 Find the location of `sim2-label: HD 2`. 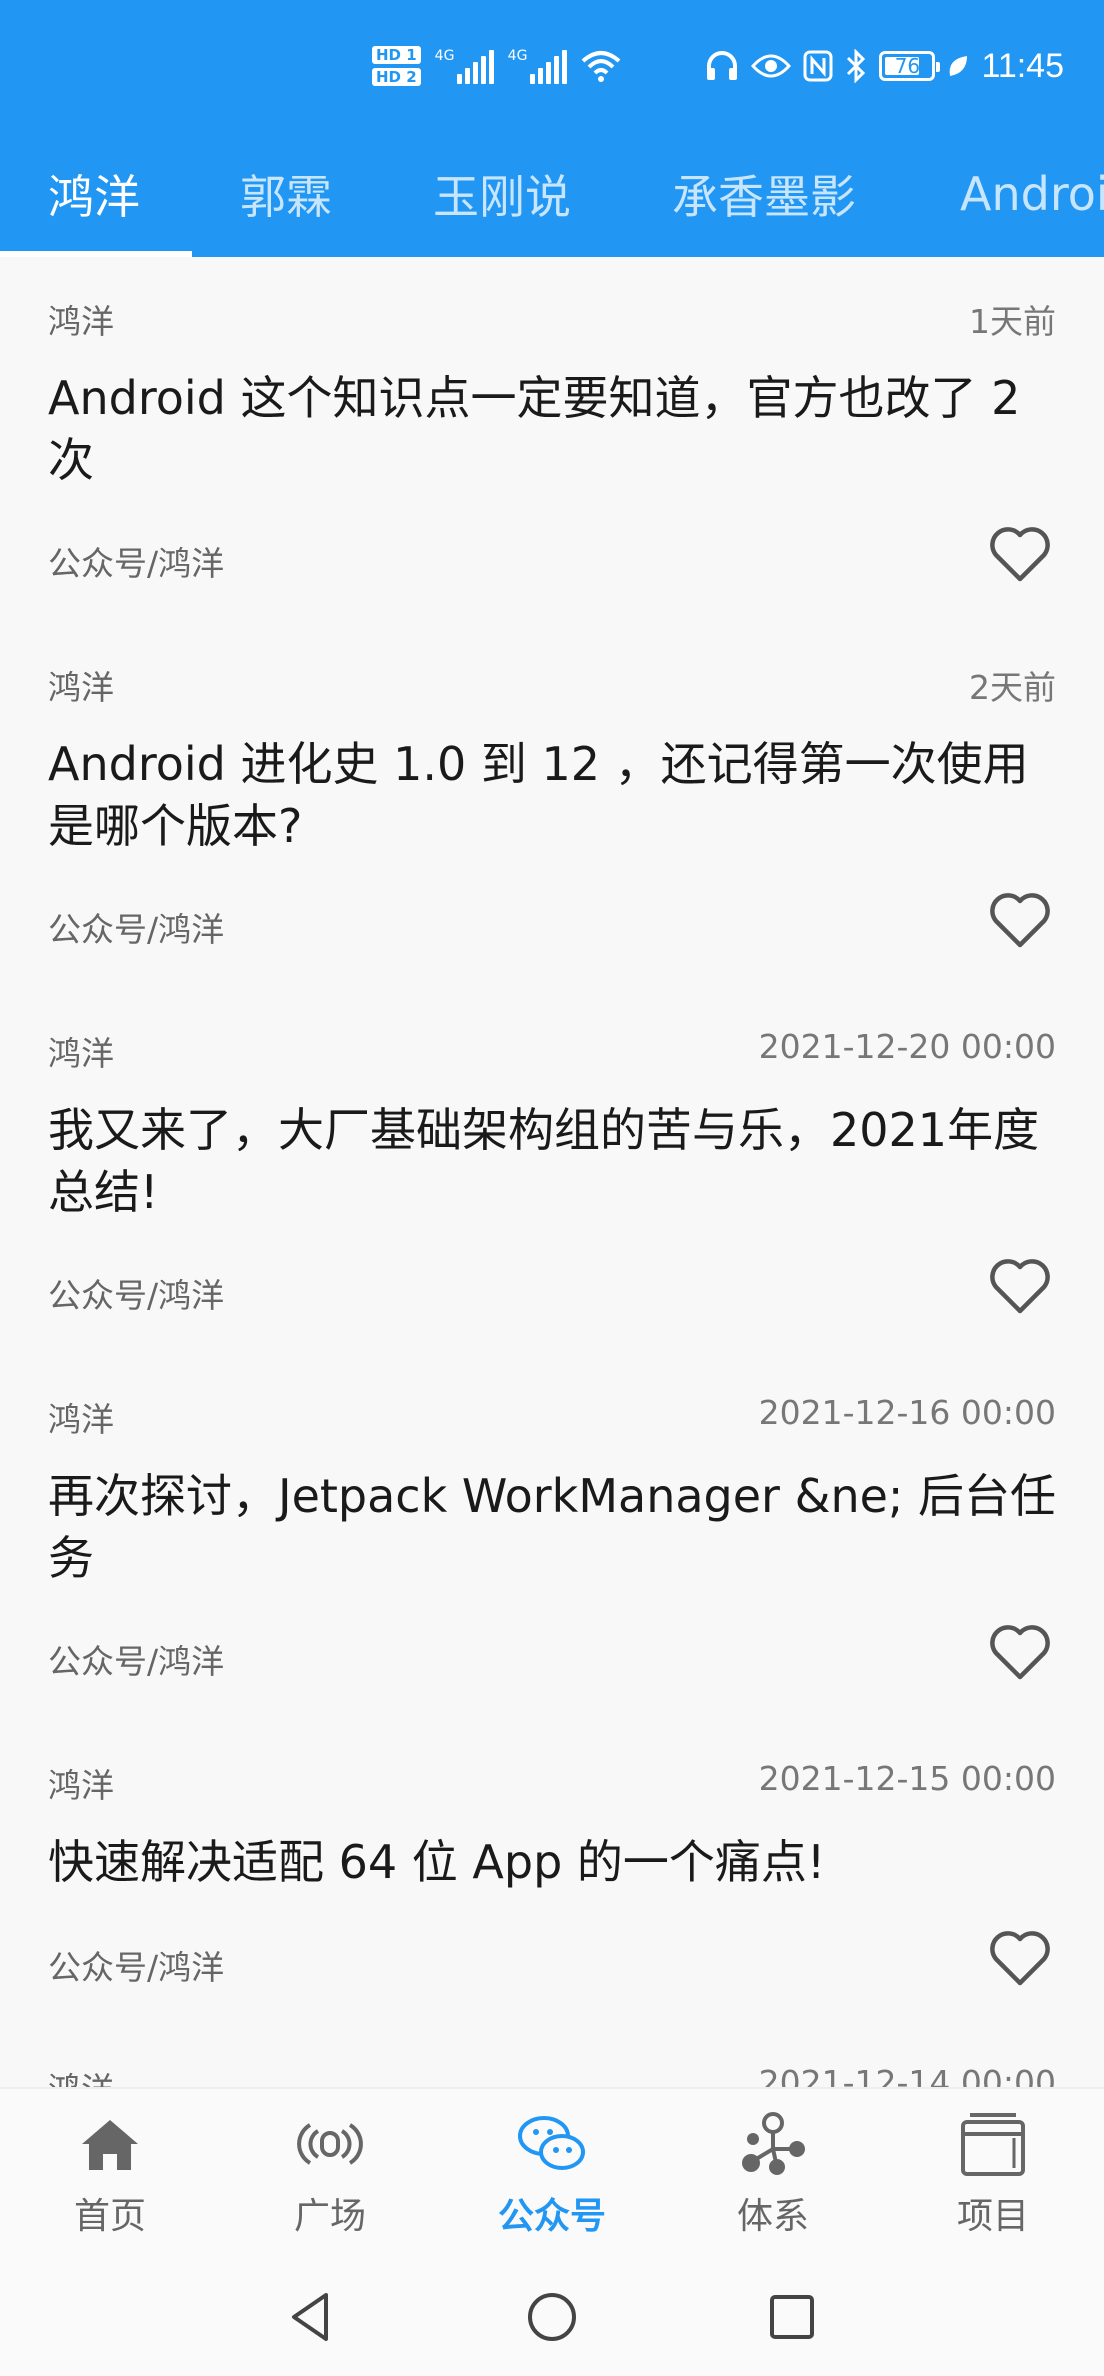

sim2-label: HD 2 is located at coordinates (396, 77).